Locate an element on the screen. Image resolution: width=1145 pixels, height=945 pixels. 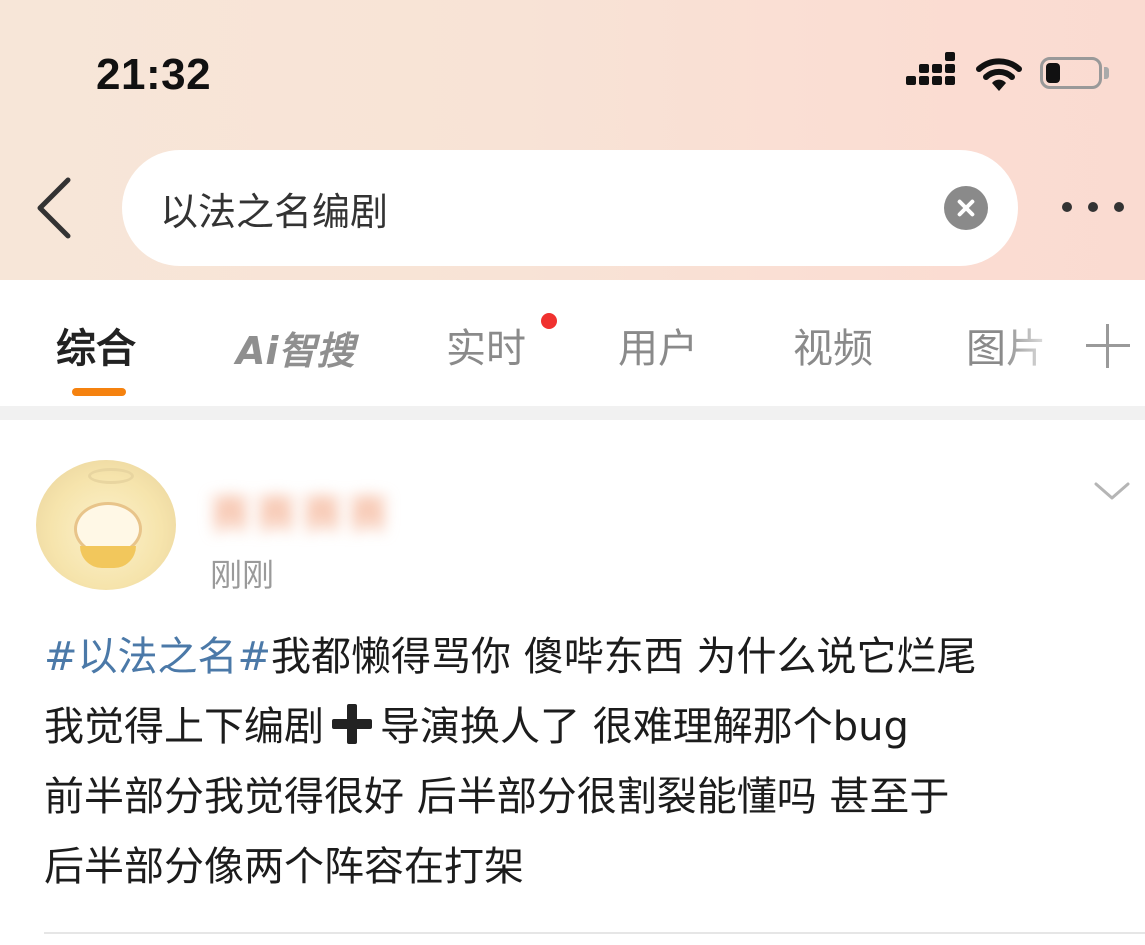
tab-comprehensive: 综合 is located at coordinates (96, 345).